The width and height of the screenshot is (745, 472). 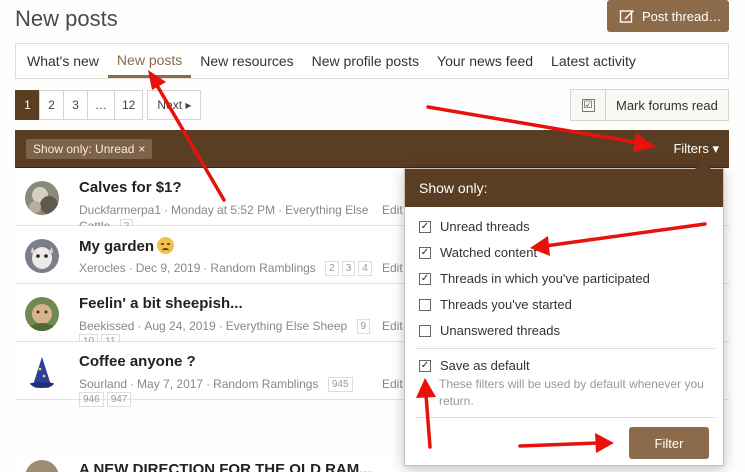 I want to click on thread-pages-continued: 946 947, so click(x=105, y=399).